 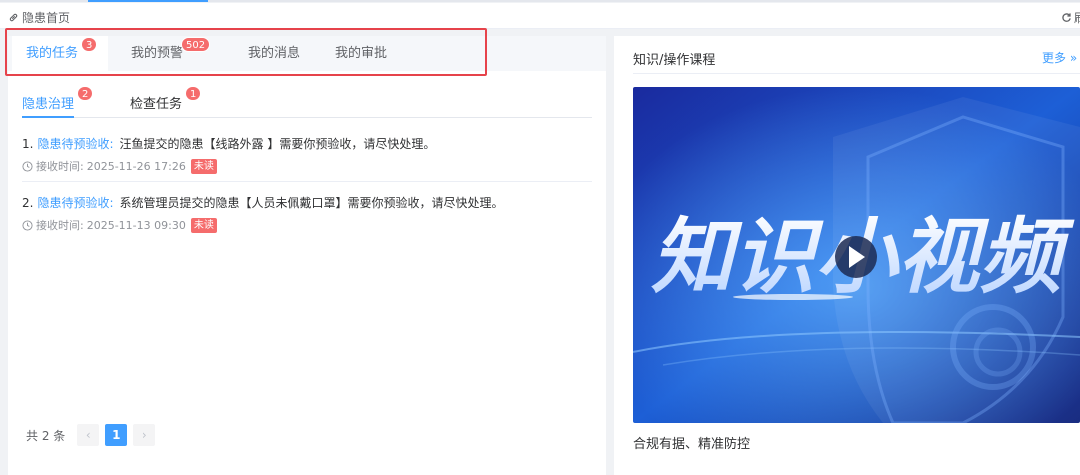 What do you see at coordinates (307, 181) in the screenshot?
I see `list-divider` at bounding box center [307, 181].